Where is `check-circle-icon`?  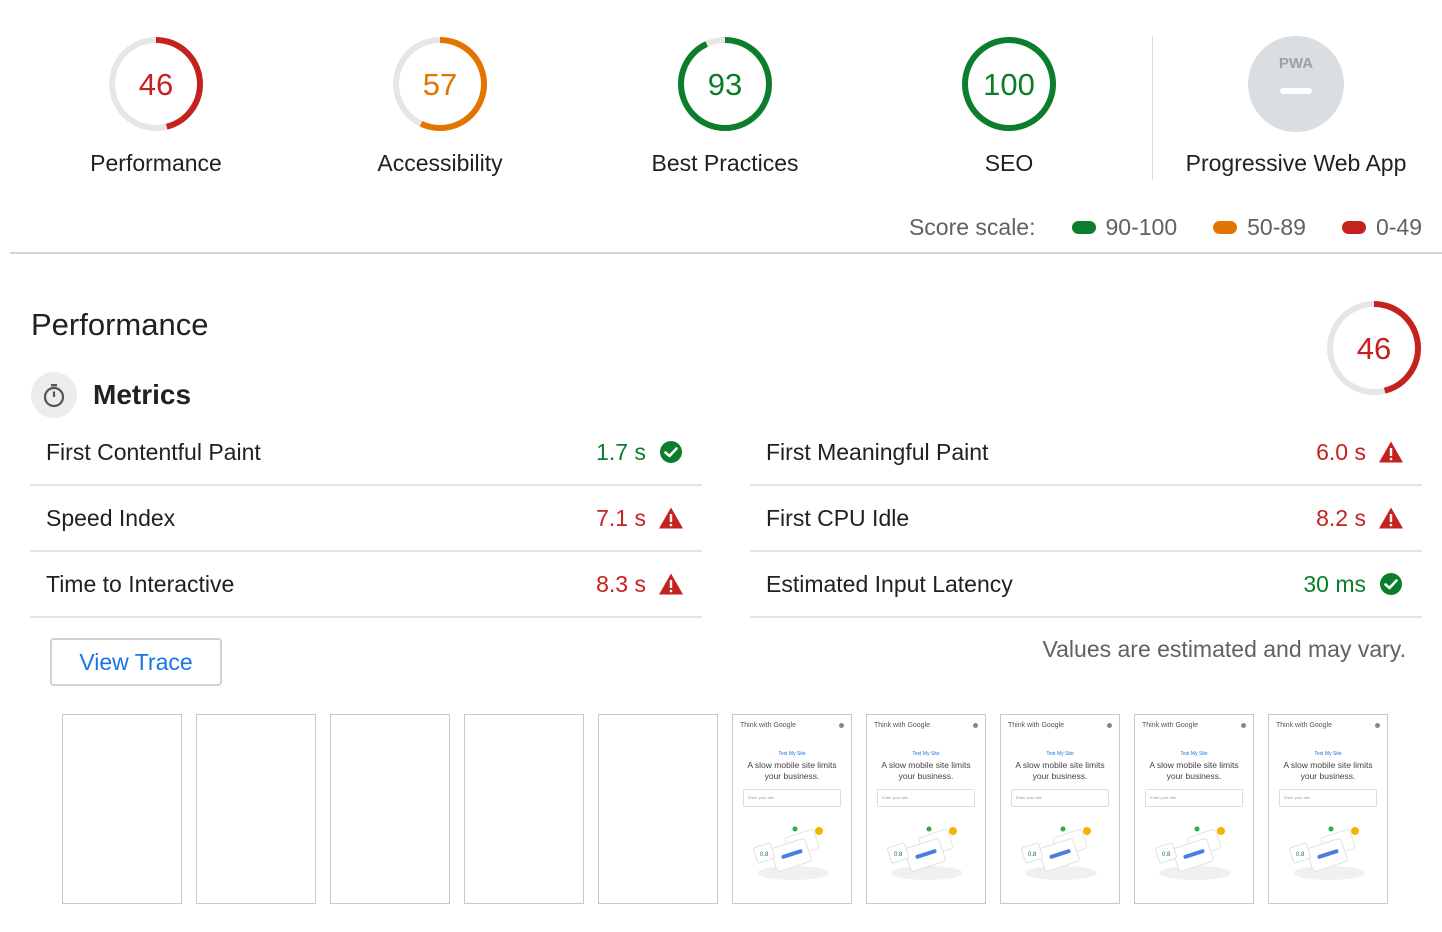
check-circle-icon is located at coordinates (671, 452).